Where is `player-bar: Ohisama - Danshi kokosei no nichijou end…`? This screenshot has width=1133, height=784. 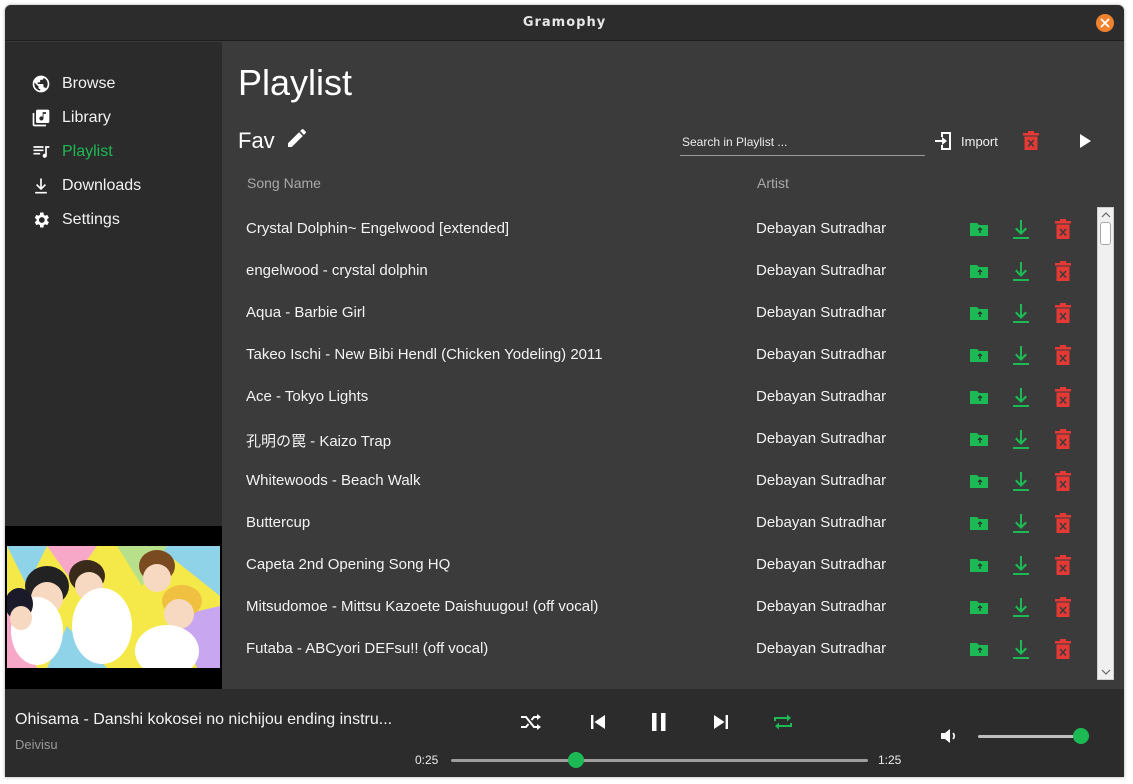 player-bar: Ohisama - Danshi kokosei no nichijou end… is located at coordinates (564, 733).